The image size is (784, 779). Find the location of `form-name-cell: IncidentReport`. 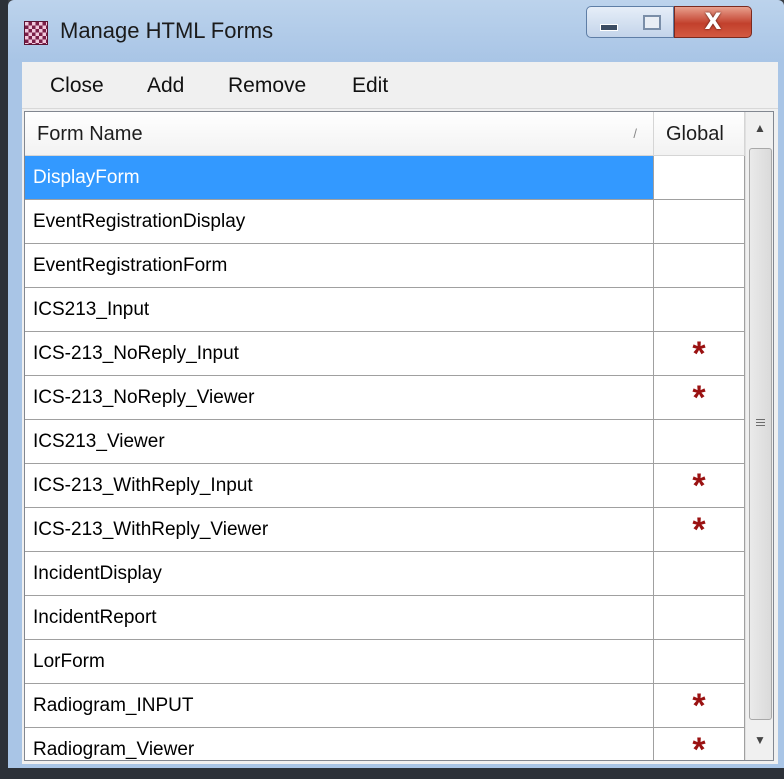

form-name-cell: IncidentReport is located at coordinates (339, 618).